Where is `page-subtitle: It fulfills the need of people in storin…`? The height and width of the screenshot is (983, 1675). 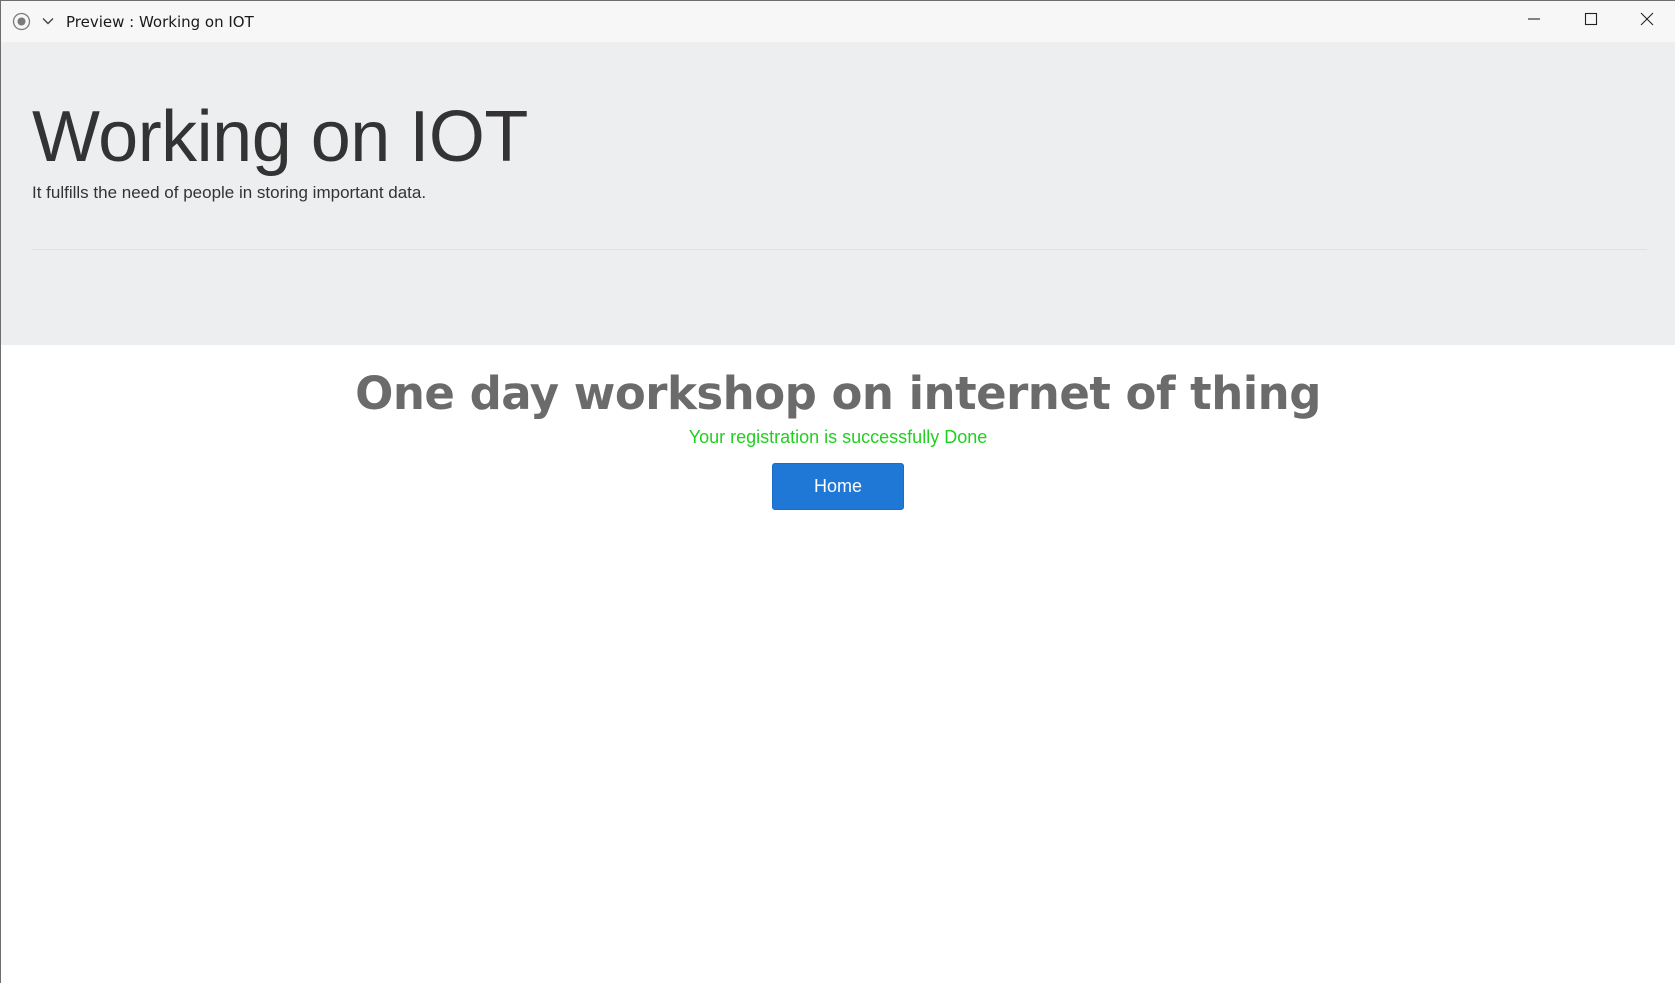
page-subtitle: It fulfills the need of people in storin… is located at coordinates (229, 192).